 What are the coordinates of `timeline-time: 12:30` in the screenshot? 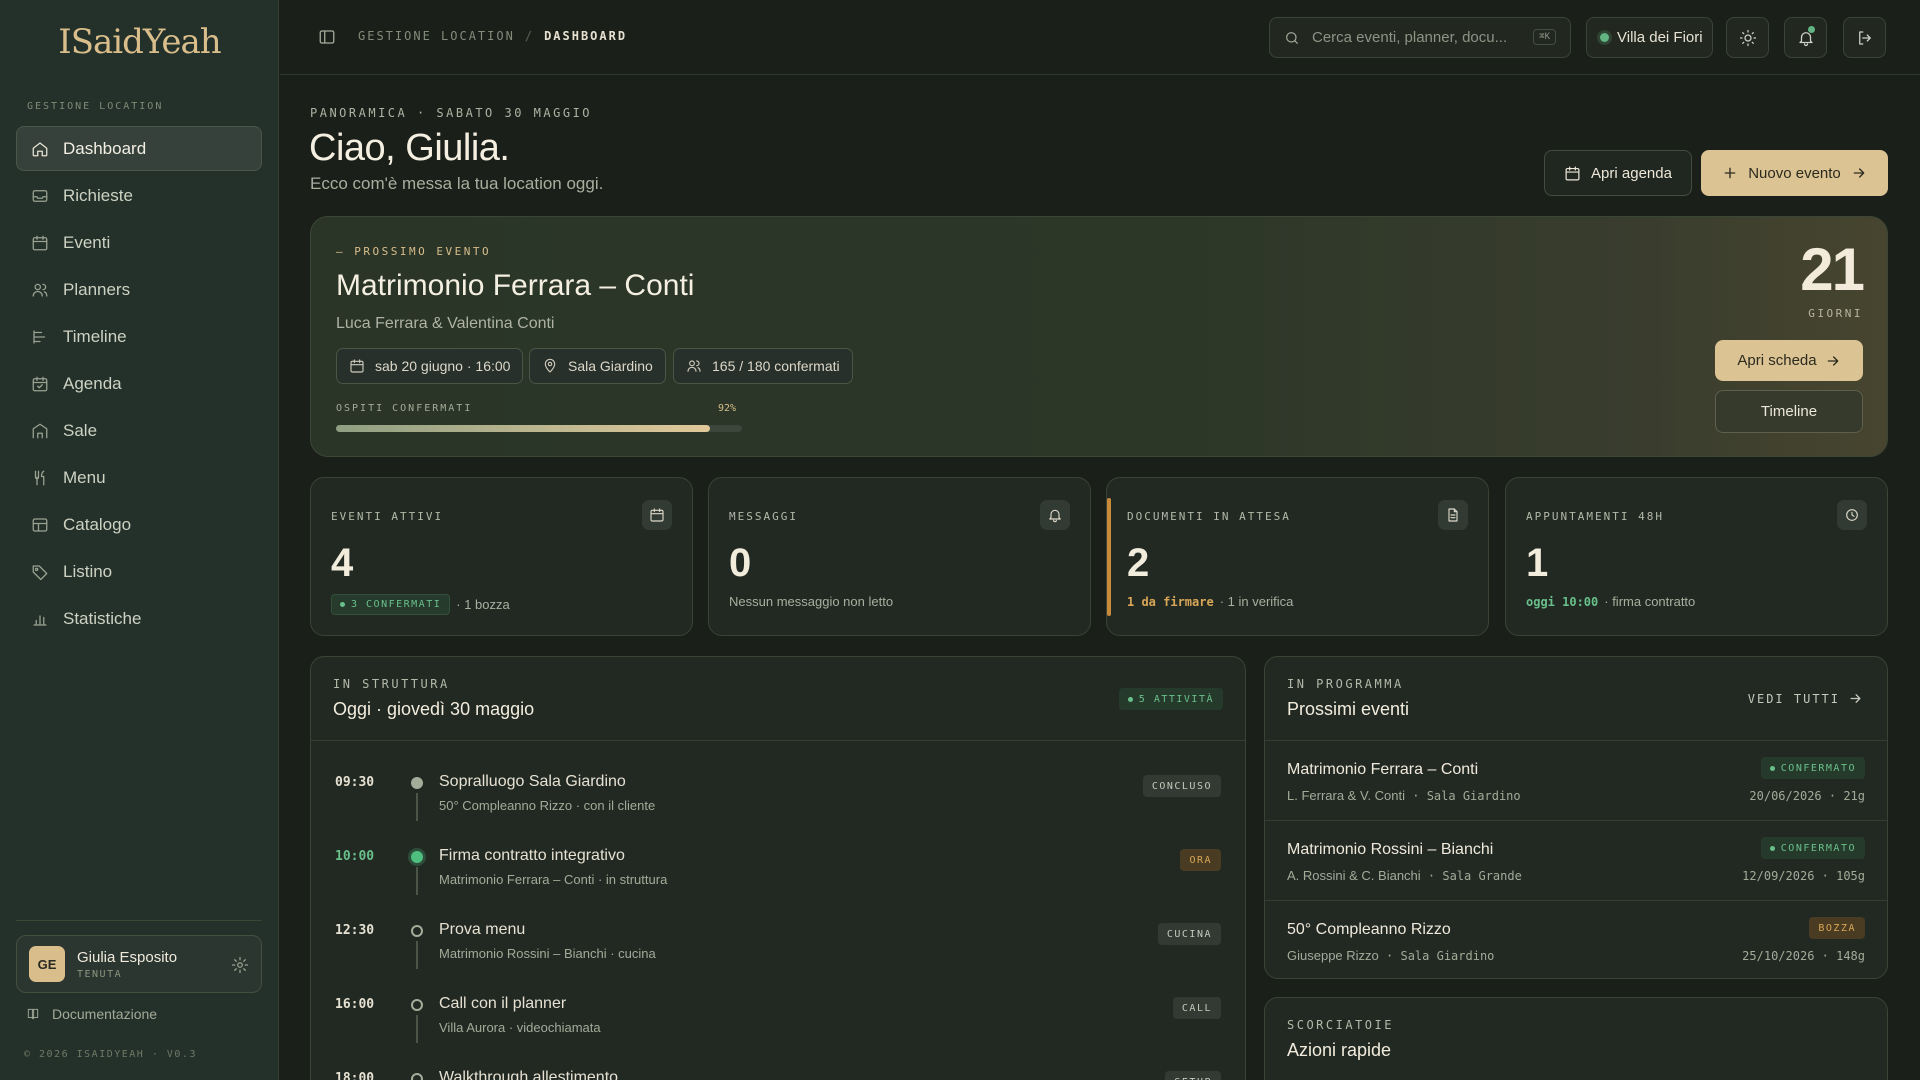 It's located at (355, 930).